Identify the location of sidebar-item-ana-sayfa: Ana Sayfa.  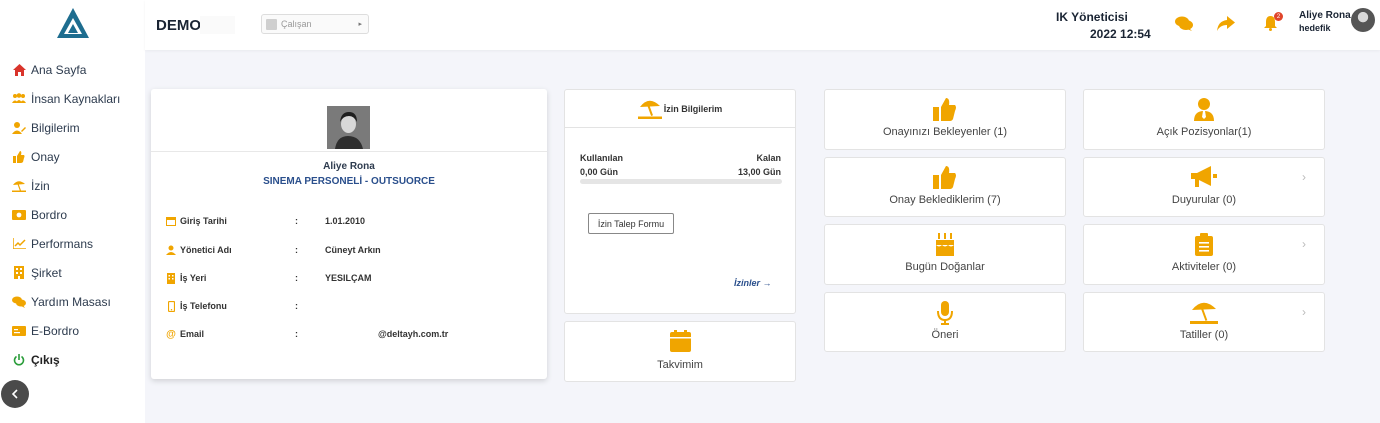
(72, 69).